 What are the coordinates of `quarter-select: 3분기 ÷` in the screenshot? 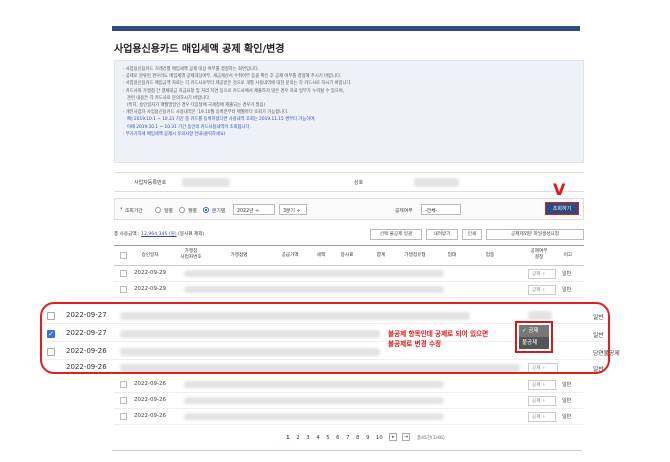 It's located at (293, 209).